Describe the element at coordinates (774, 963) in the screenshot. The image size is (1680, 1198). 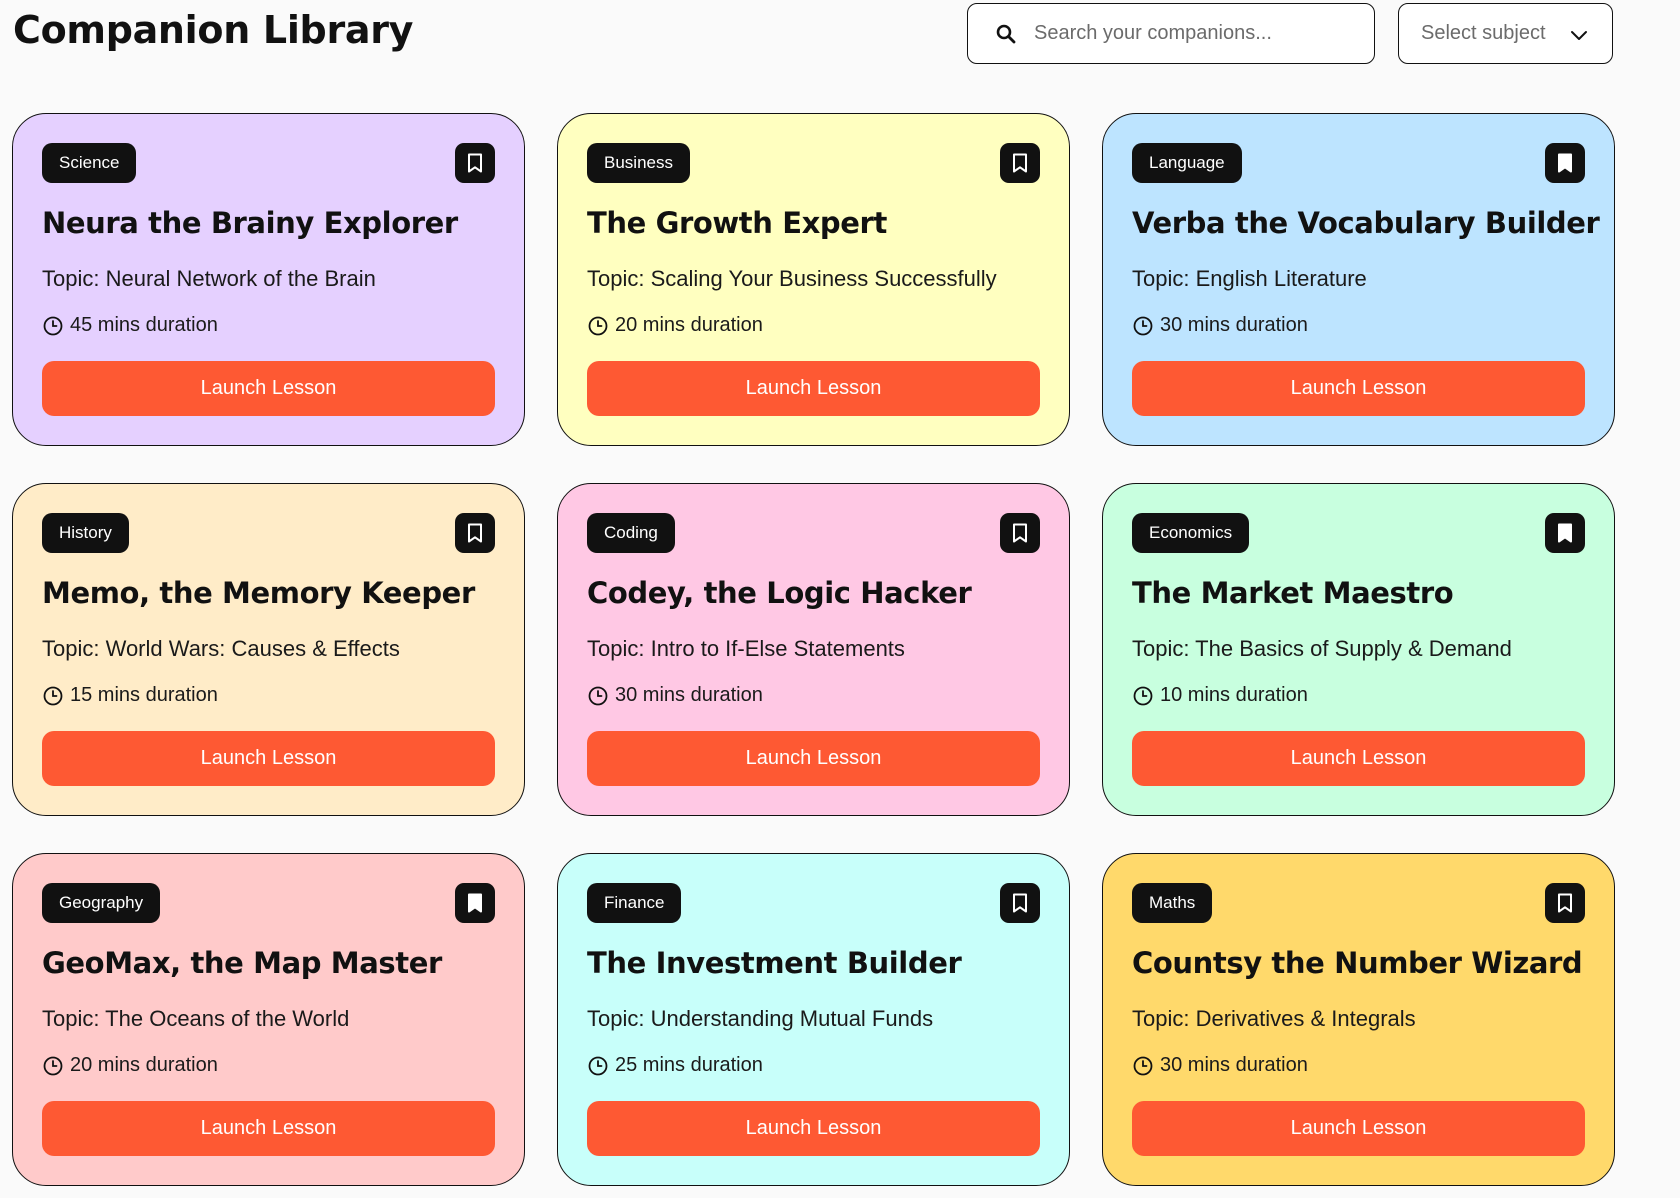
I see `companion-name: The Investment Builder` at that location.